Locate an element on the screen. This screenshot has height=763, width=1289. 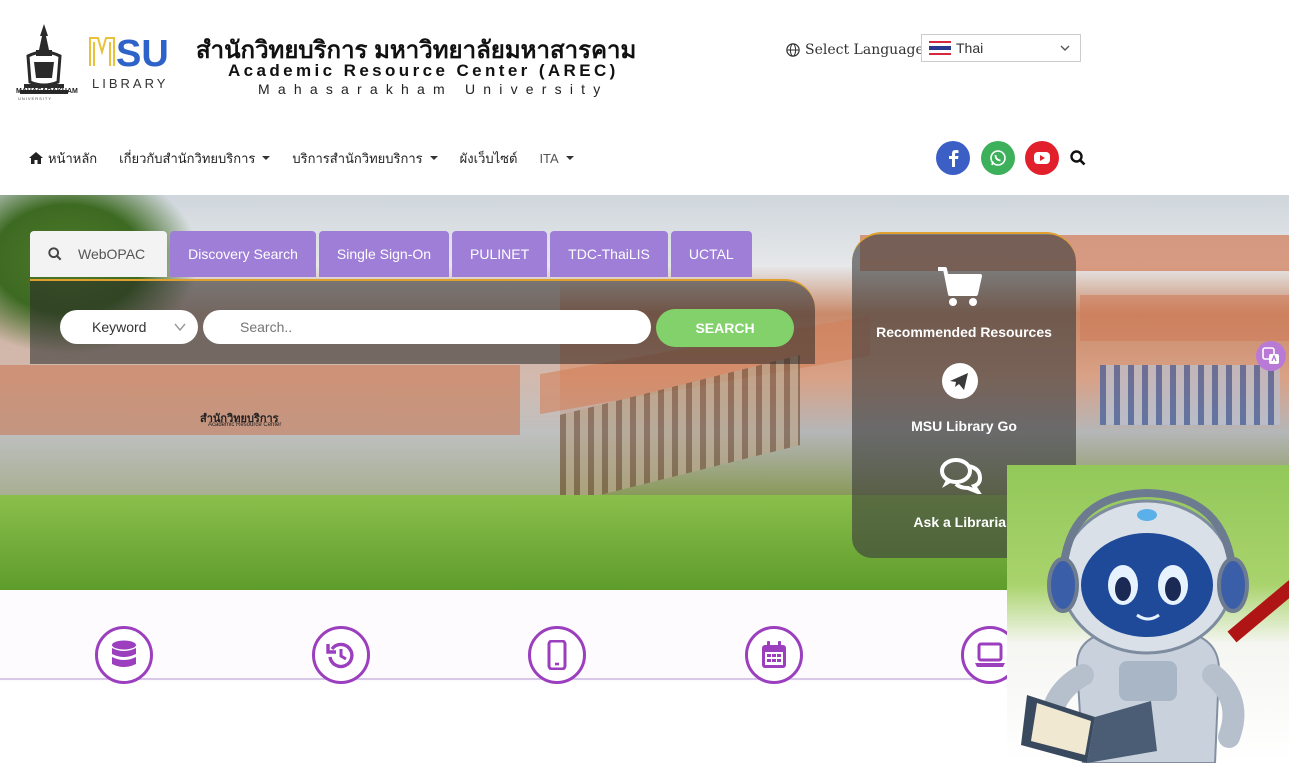
tab-label: Discovery Search is located at coordinates (243, 254).